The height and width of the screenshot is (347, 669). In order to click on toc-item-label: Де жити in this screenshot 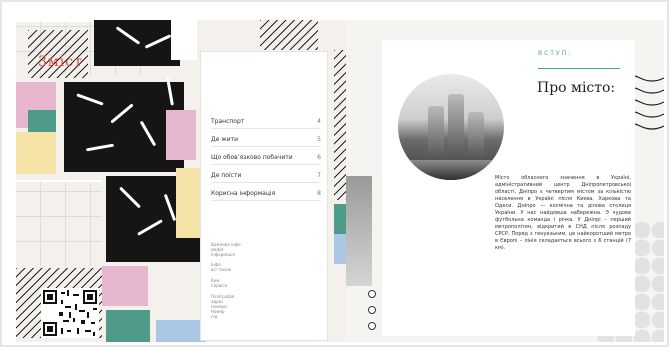, I will do `click(224, 139)`.